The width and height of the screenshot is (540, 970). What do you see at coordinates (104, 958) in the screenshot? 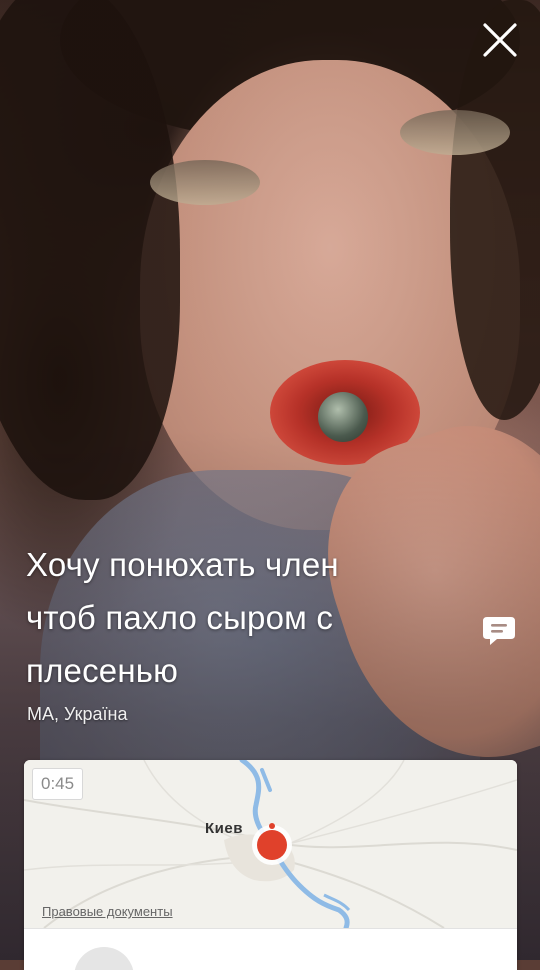
I see `avatar` at bounding box center [104, 958].